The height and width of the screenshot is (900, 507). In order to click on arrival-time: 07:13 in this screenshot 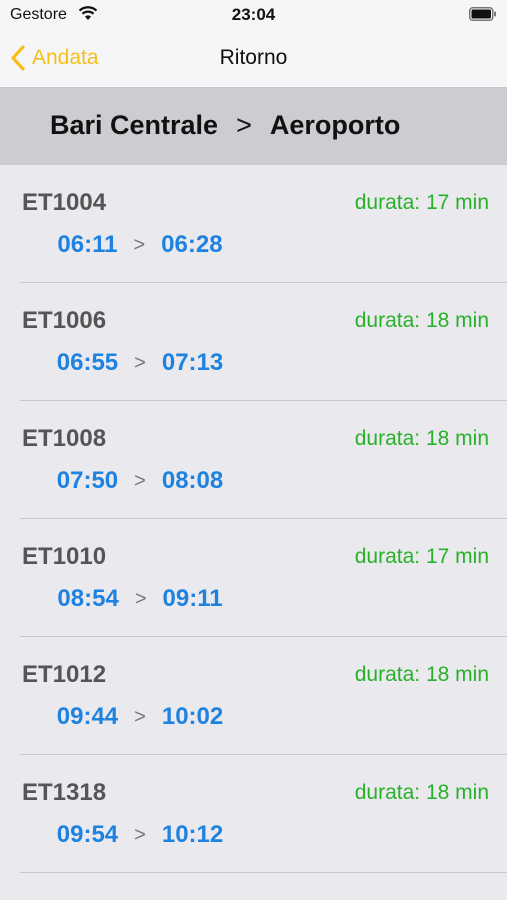, I will do `click(192, 362)`.